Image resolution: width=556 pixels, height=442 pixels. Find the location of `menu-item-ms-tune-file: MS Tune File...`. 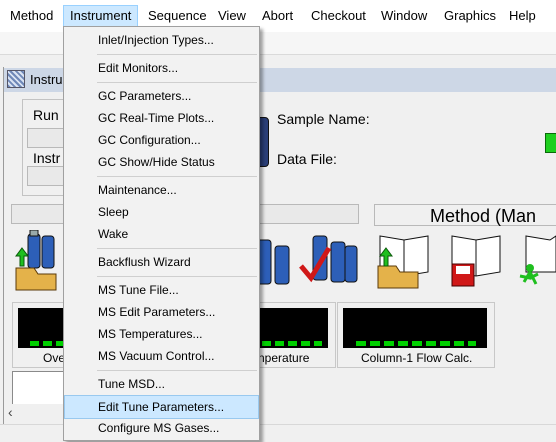

menu-item-ms-tune-file: MS Tune File... is located at coordinates (161, 290).